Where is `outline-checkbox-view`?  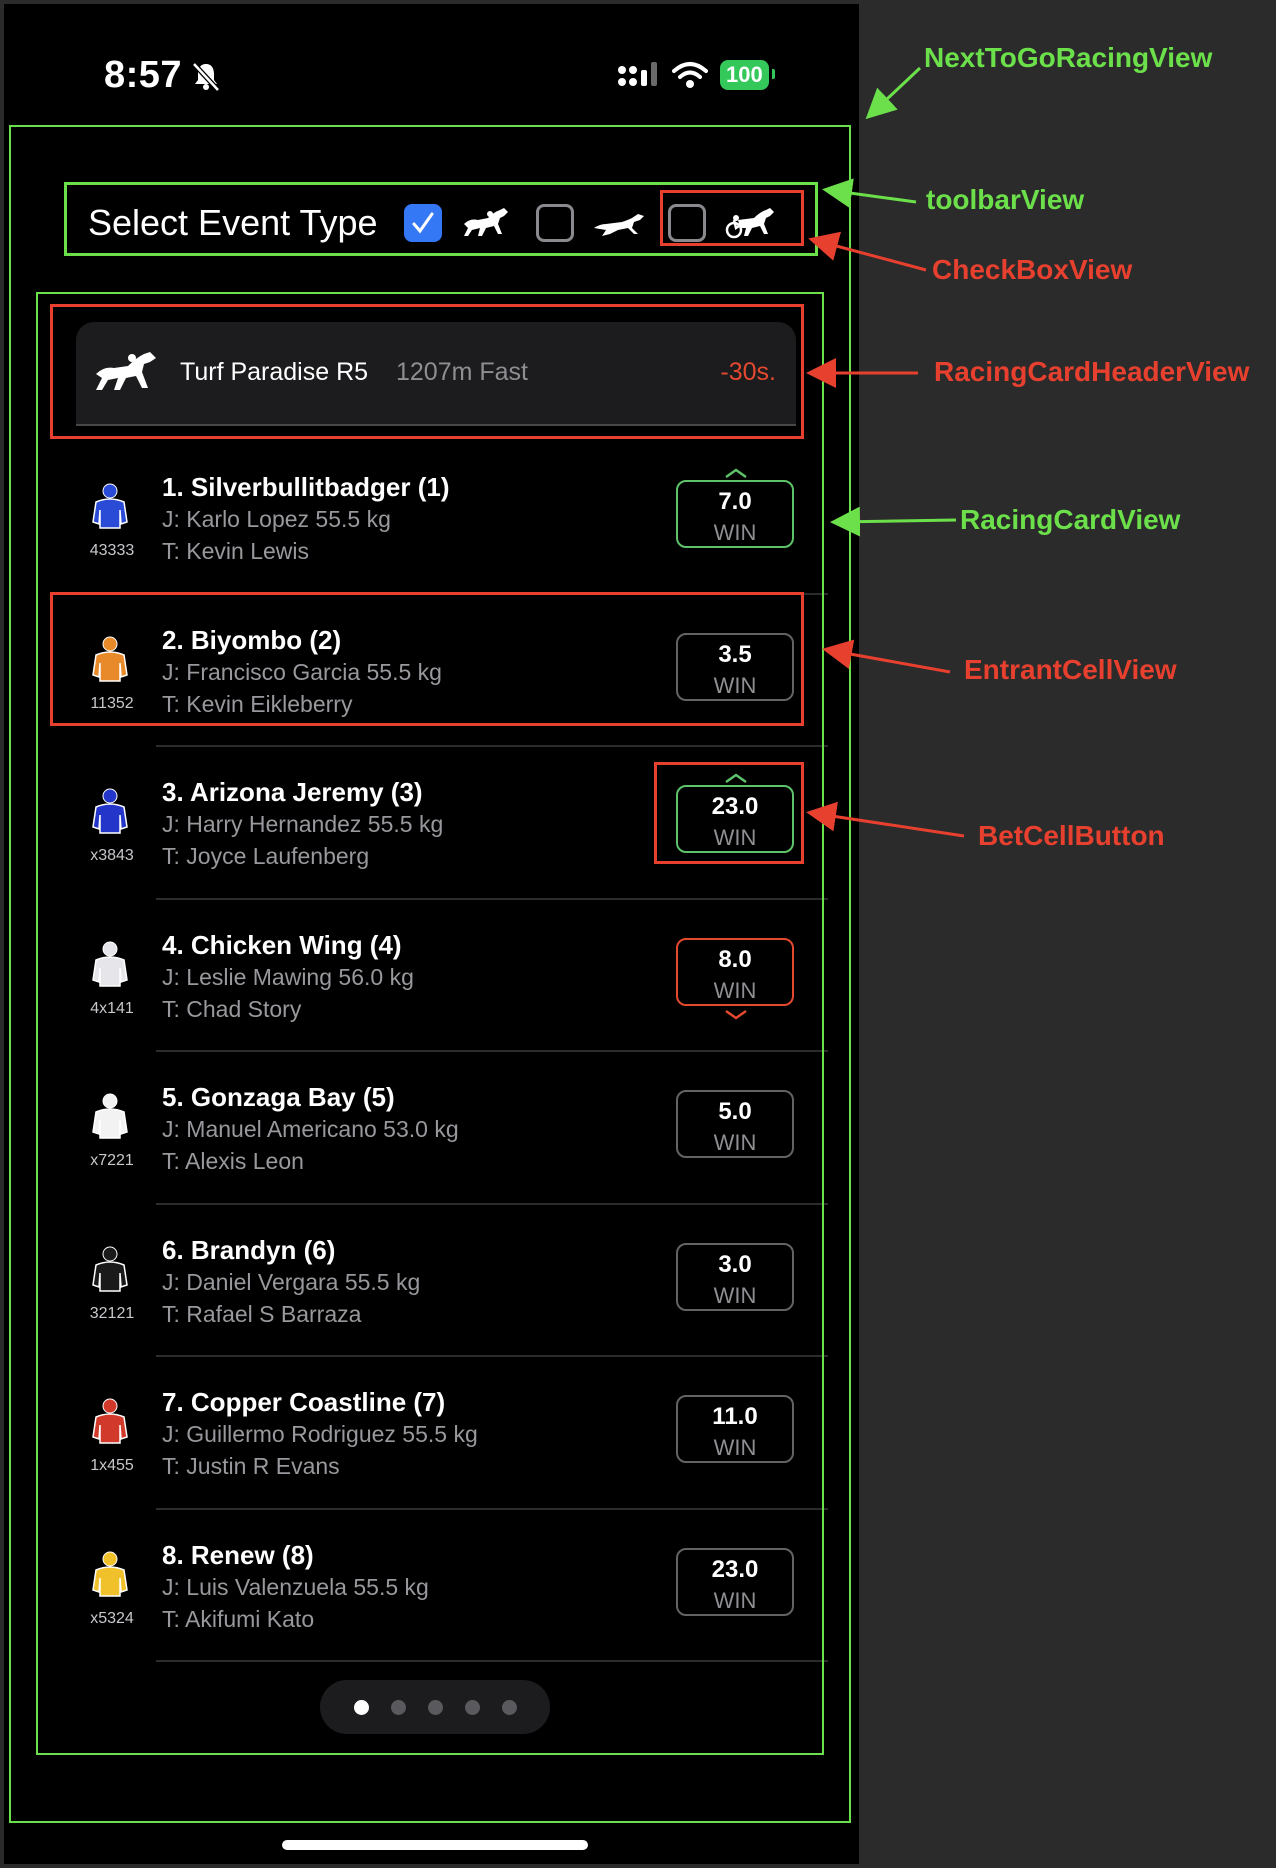
outline-checkbox-view is located at coordinates (732, 218).